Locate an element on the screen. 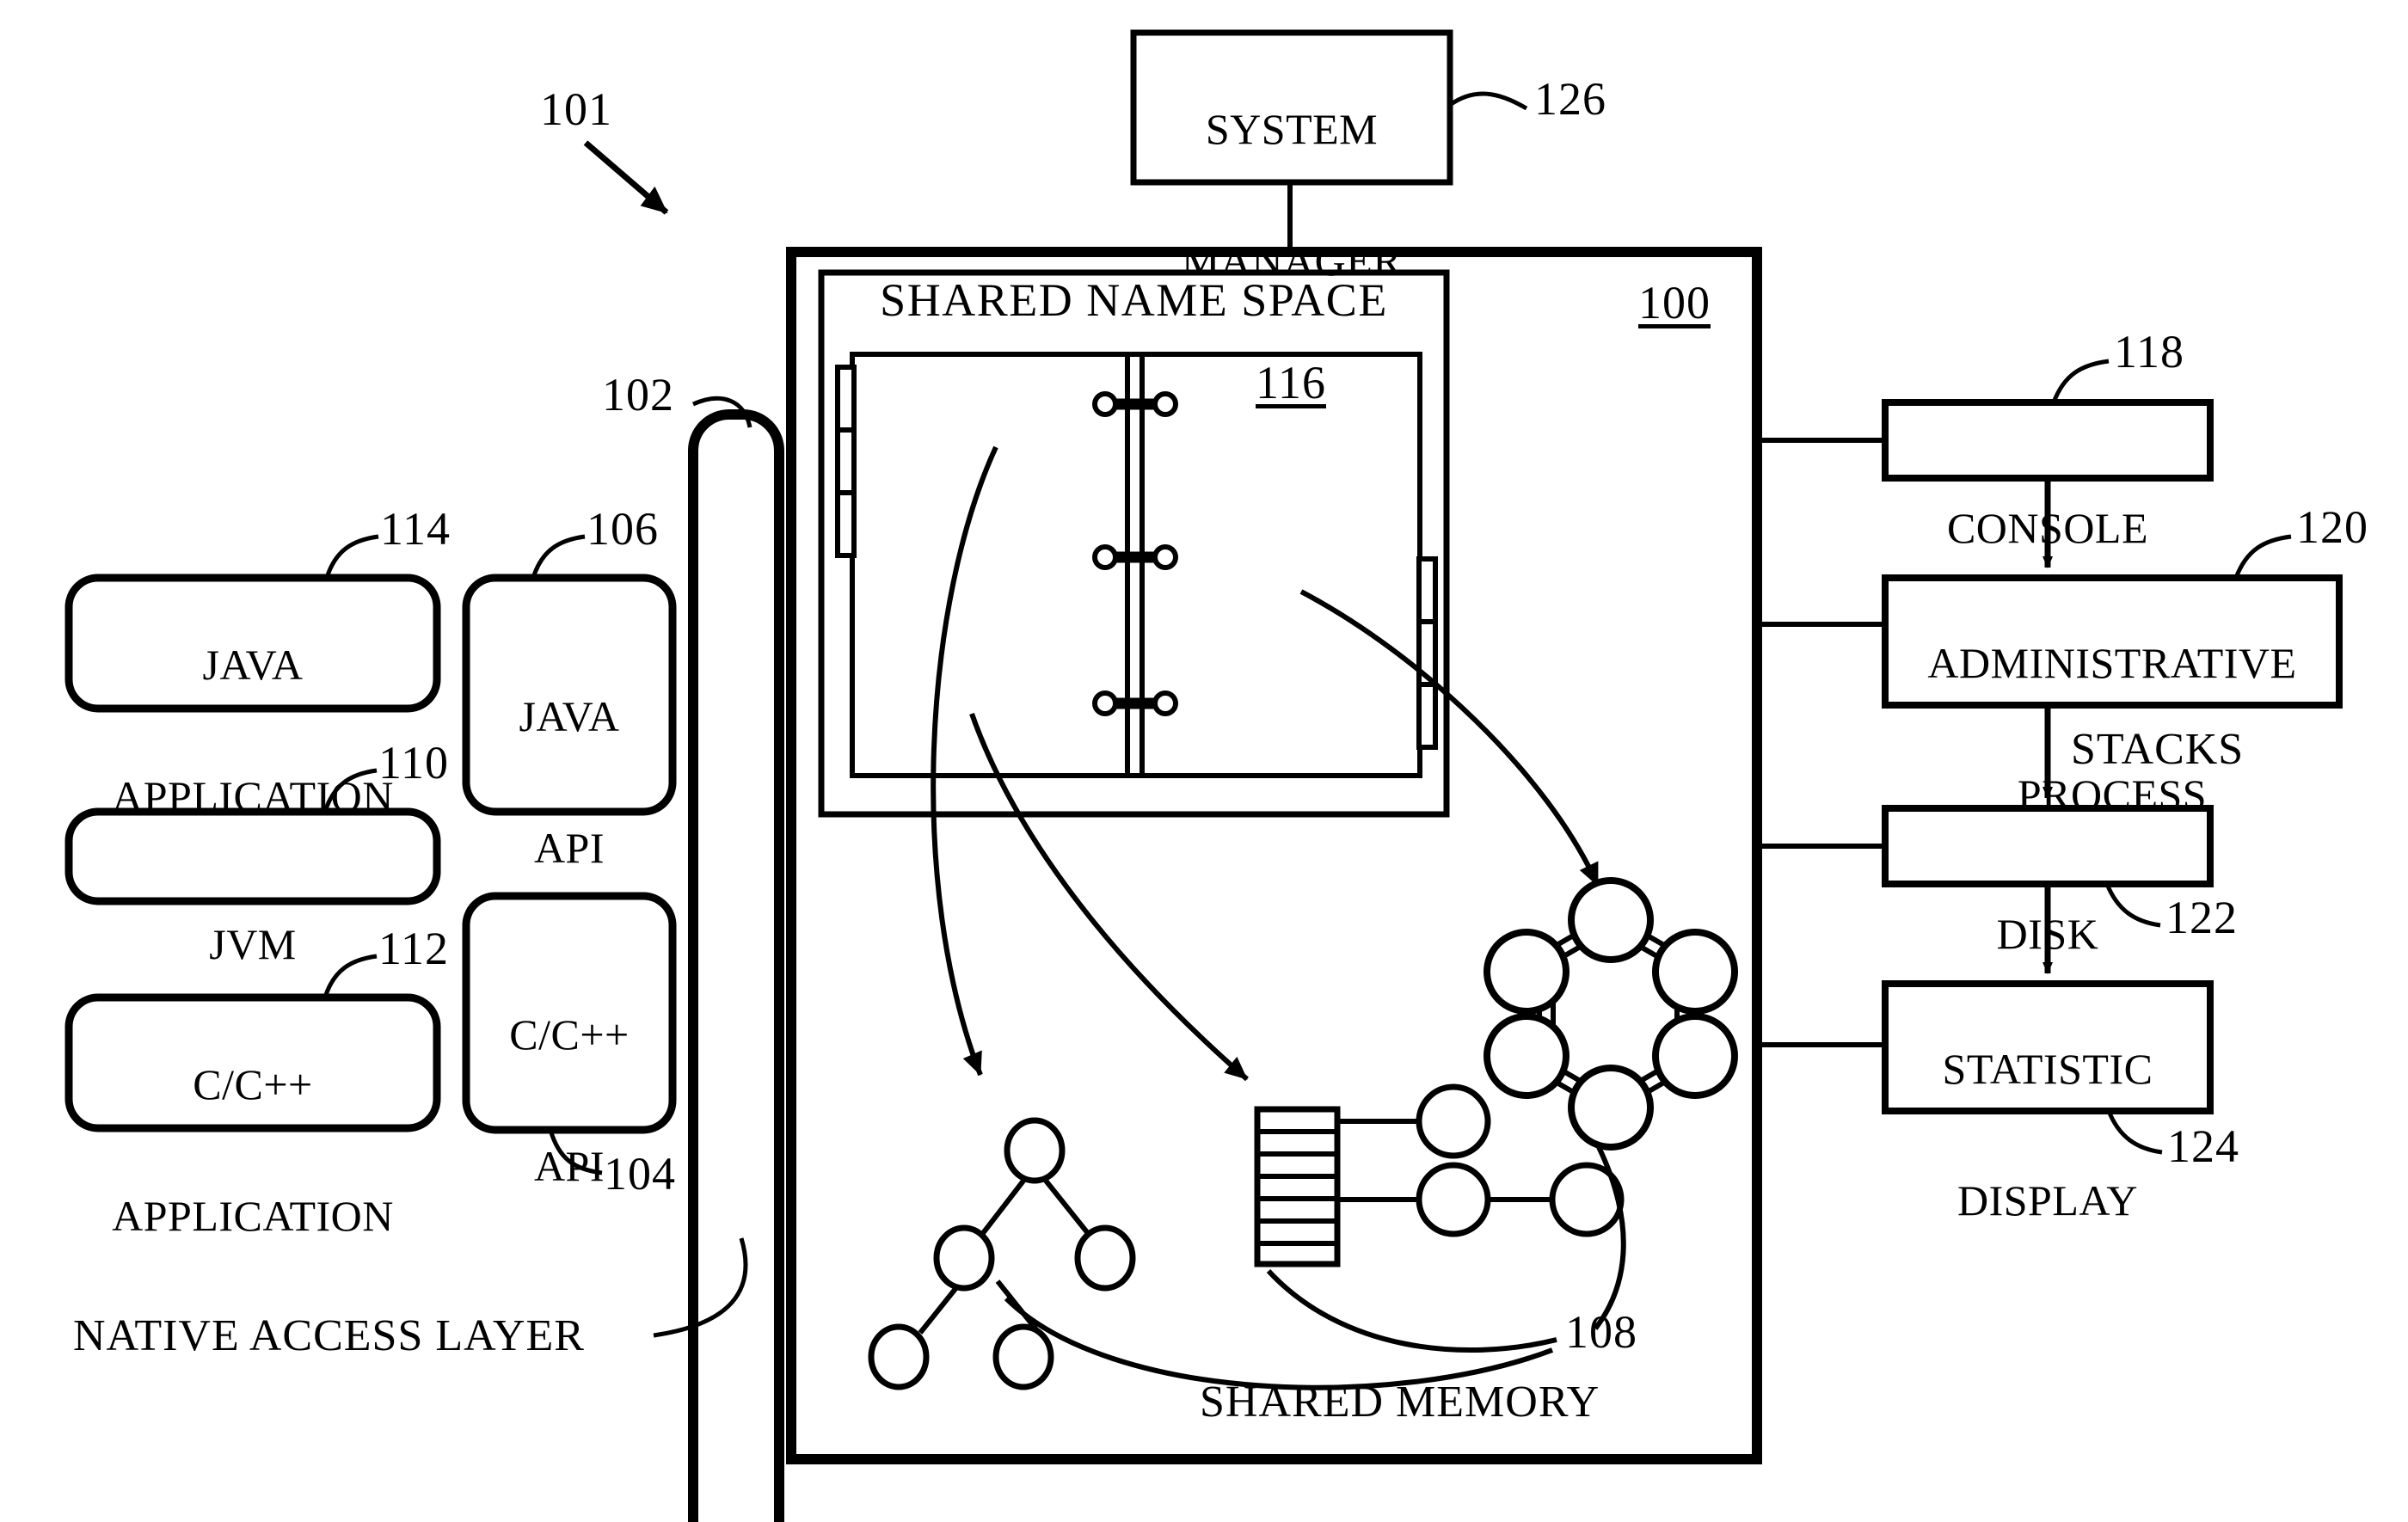  administrative-process-label-line1: ADMINISTRATIVE is located at coordinates (2112, 663).